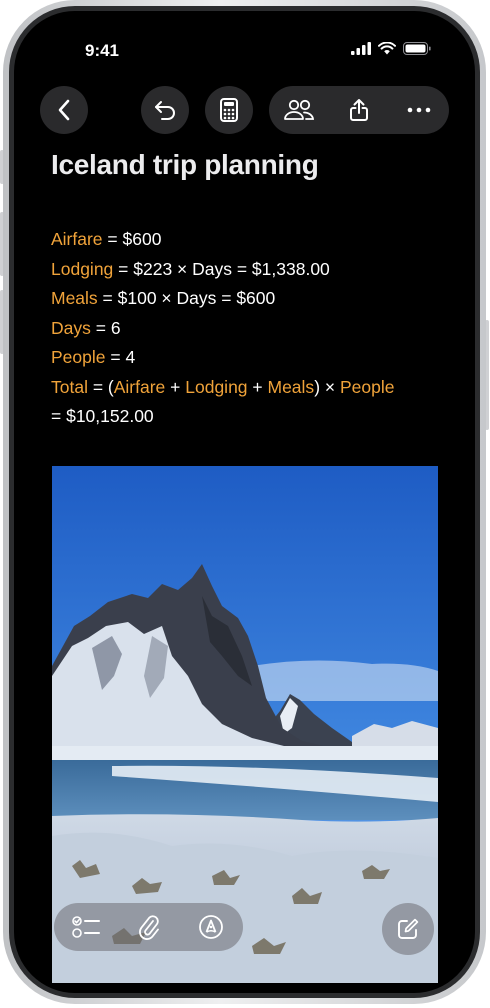  I want to click on new-note-button, so click(408, 929).